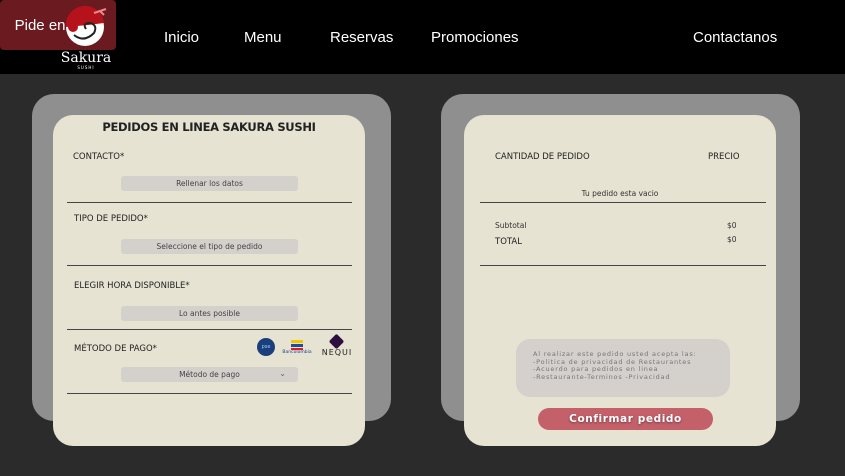  I want to click on contact-input: Rellenar los datos, so click(209, 183).